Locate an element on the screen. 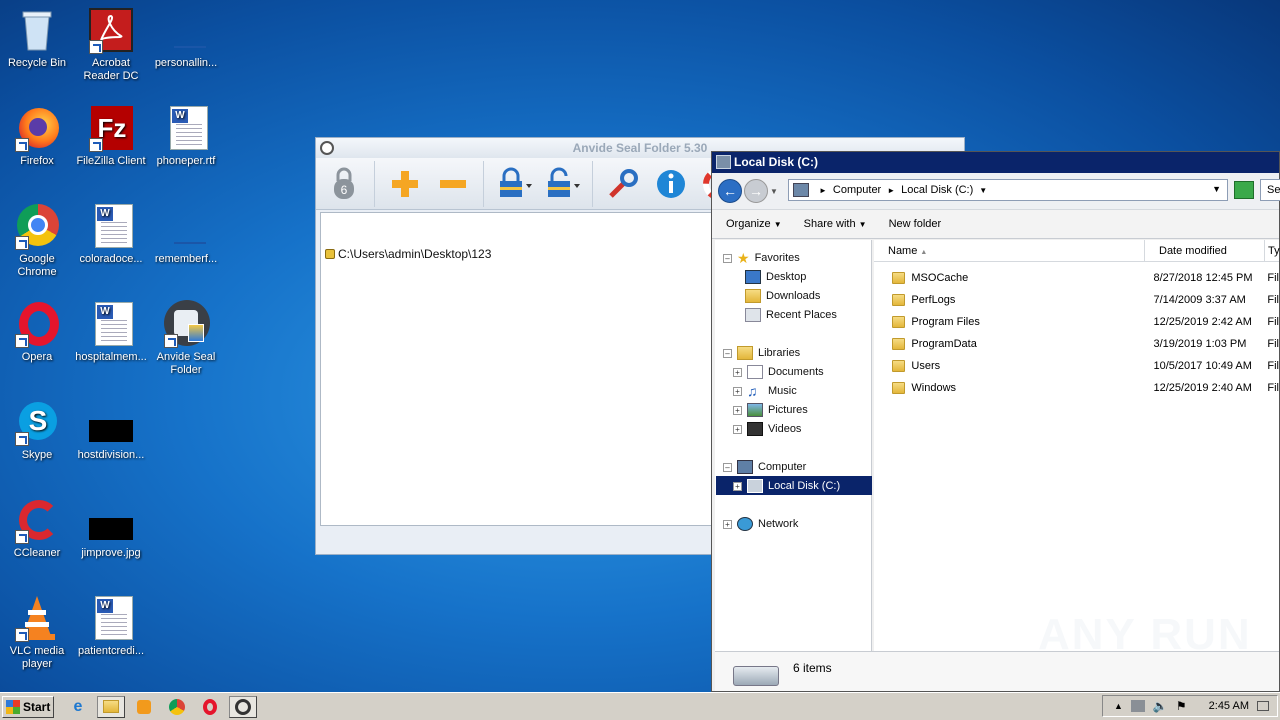 This screenshot has height=720, width=1280. file-row: ProgramData 3/19/2019 1:03 PM Fil is located at coordinates (1076, 344).